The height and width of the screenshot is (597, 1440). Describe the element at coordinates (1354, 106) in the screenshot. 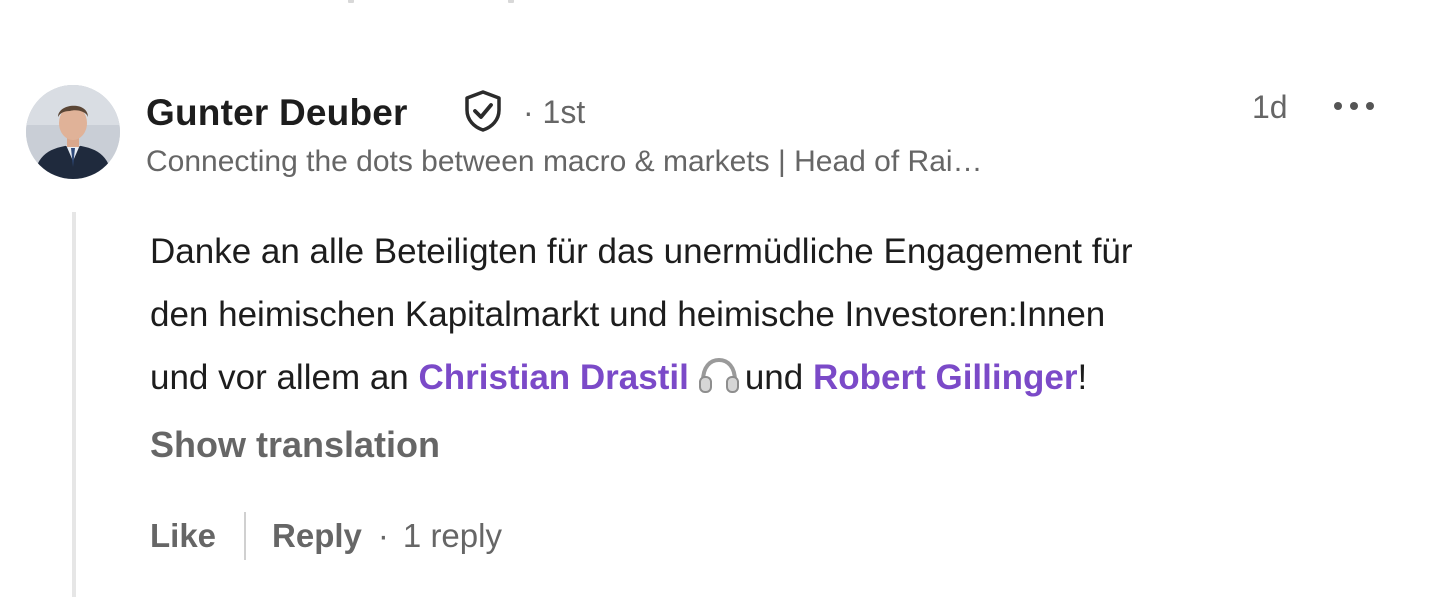

I see `more-options-button` at that location.